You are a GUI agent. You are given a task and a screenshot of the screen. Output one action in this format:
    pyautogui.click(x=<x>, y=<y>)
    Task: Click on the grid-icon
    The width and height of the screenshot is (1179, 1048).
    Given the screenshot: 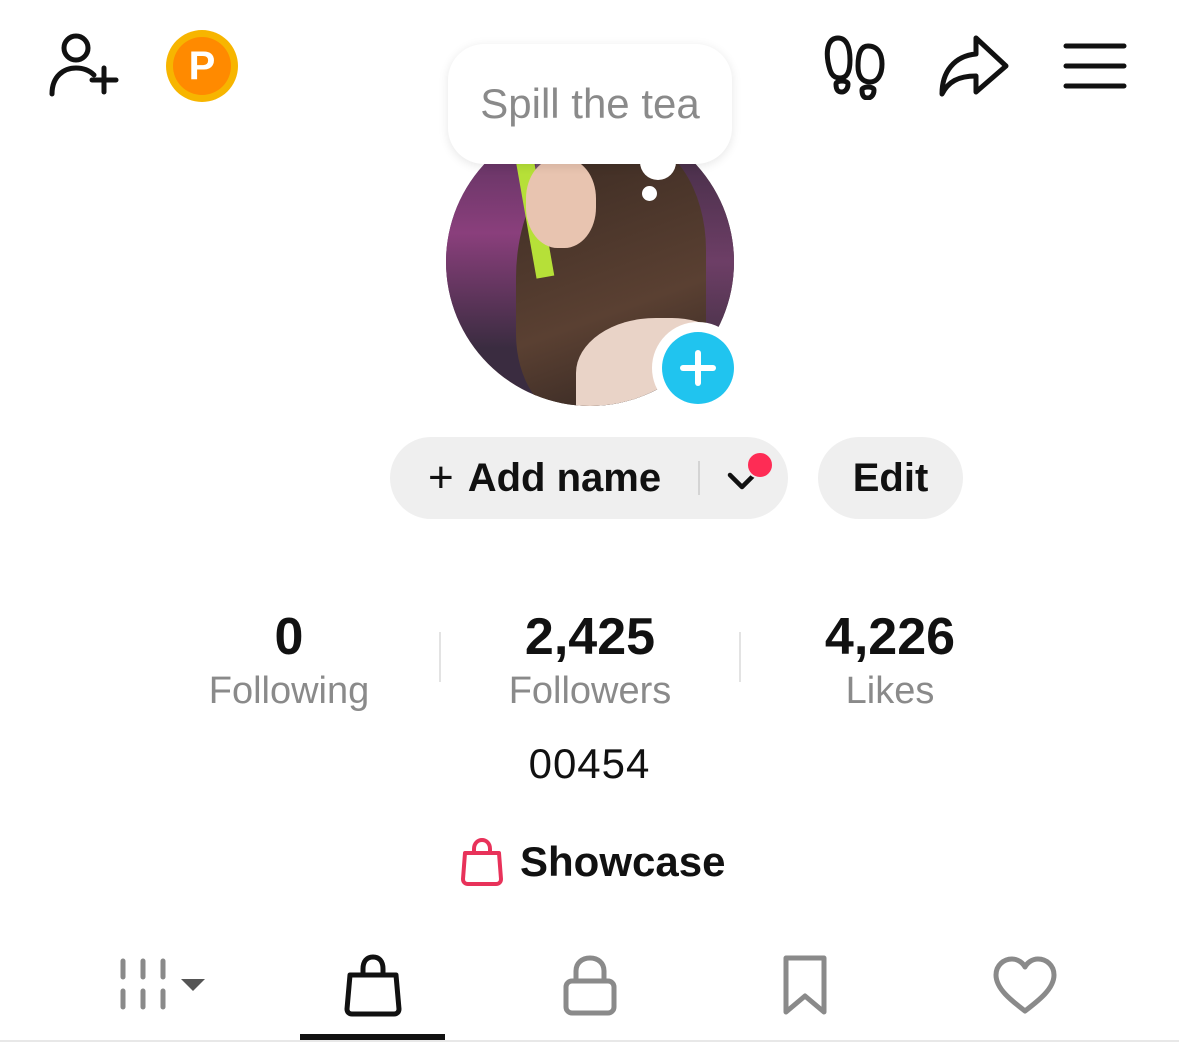 What is the action you would take?
    pyautogui.click(x=162, y=984)
    